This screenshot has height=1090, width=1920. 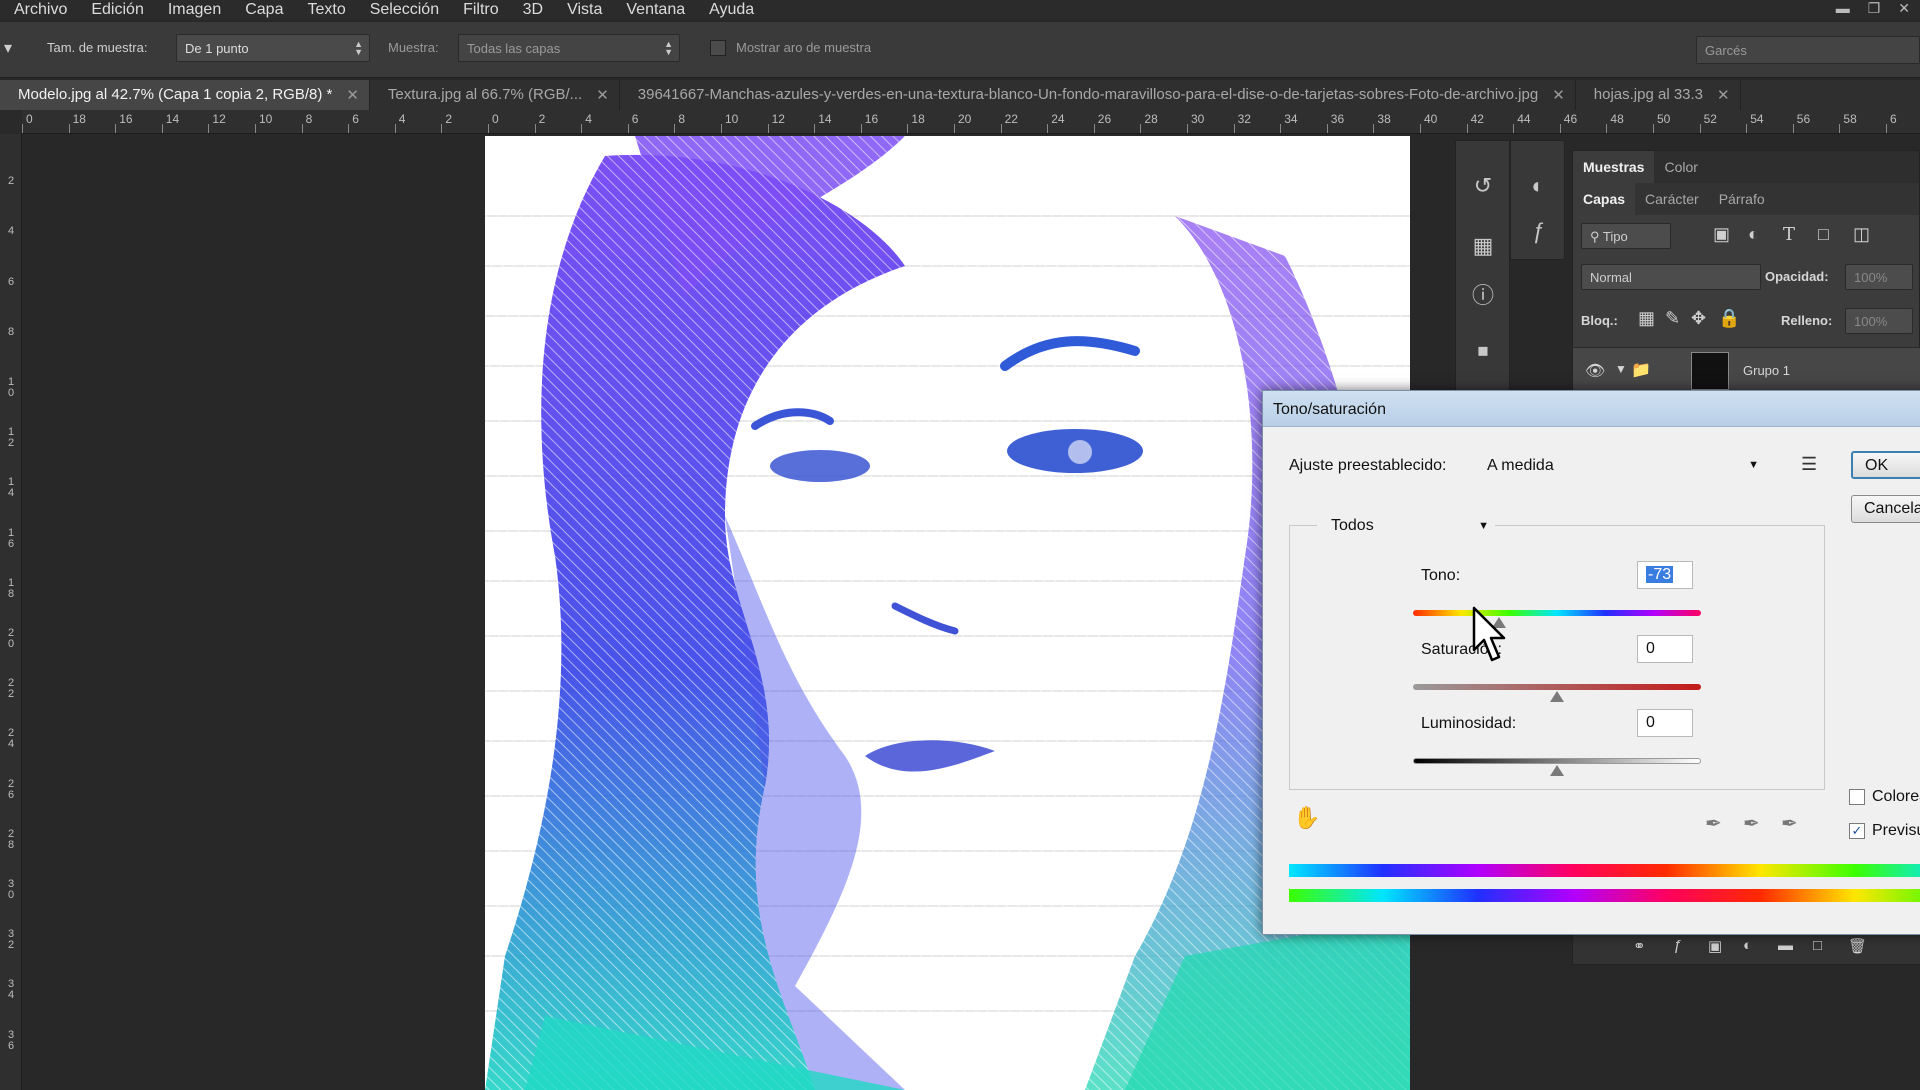 I want to click on new-group-icon: ▬, so click(x=1785, y=945).